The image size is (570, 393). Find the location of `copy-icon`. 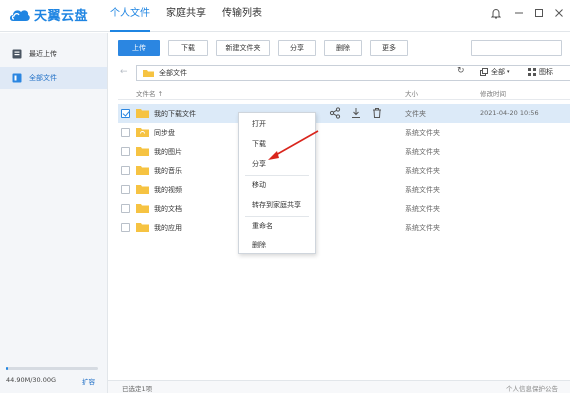

copy-icon is located at coordinates (484, 72).